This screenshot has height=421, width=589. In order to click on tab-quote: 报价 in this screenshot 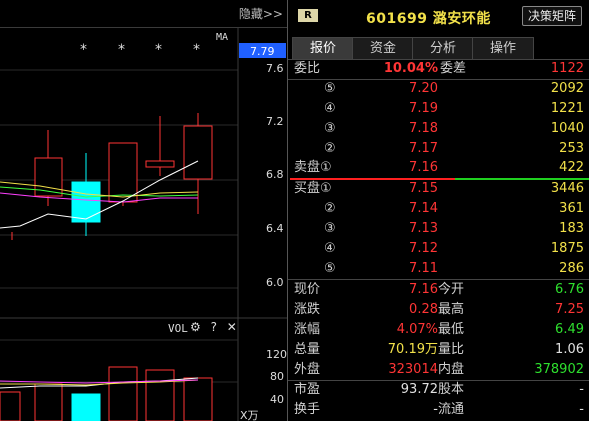, I will do `click(323, 48)`.